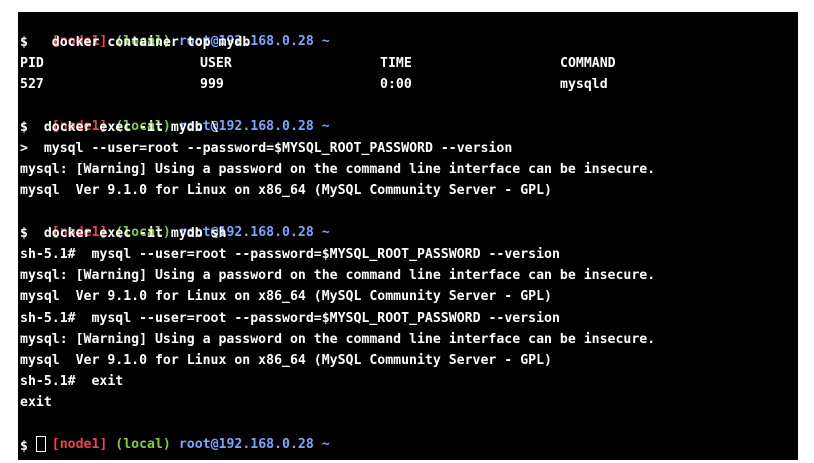 Image resolution: width=814 pixels, height=463 pixels. What do you see at coordinates (131, 233) in the screenshot?
I see `command-text: docker exec -it mydb sh` at bounding box center [131, 233].